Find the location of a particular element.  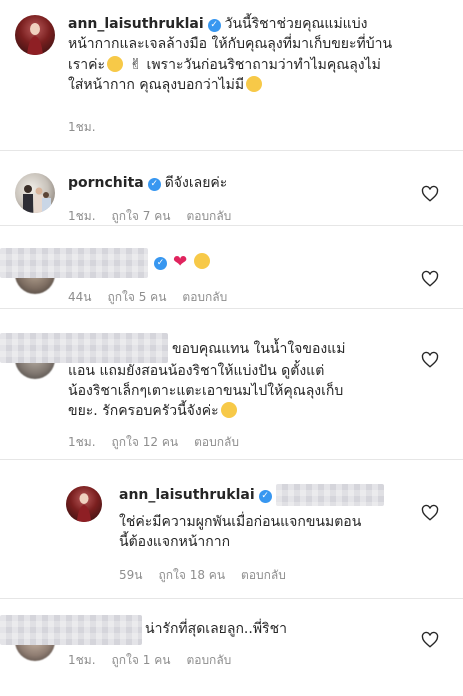

comment-meta: 59น ถูกใจ 18 คน ตอบกลับ is located at coordinates (210, 575).